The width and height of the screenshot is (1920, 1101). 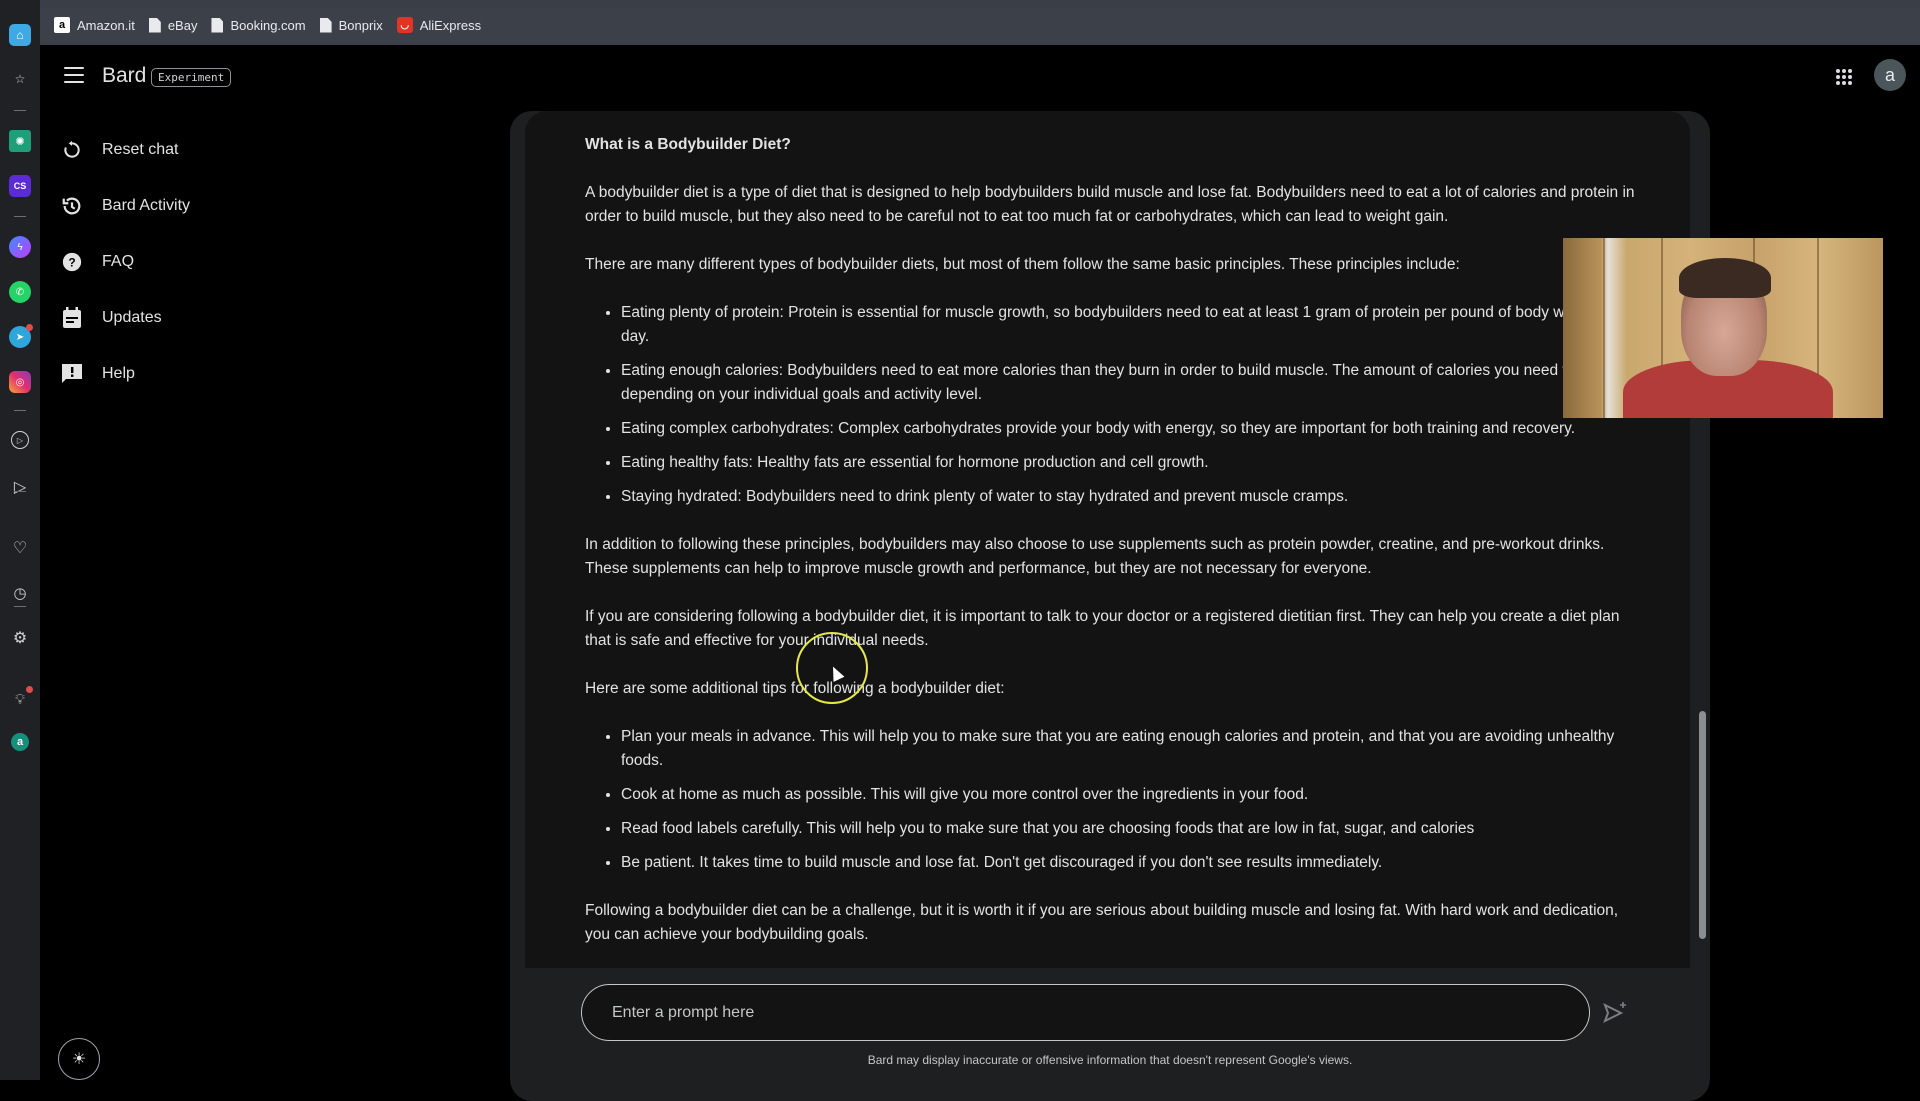 I want to click on help-circle-icon: ?, so click(x=72, y=262).